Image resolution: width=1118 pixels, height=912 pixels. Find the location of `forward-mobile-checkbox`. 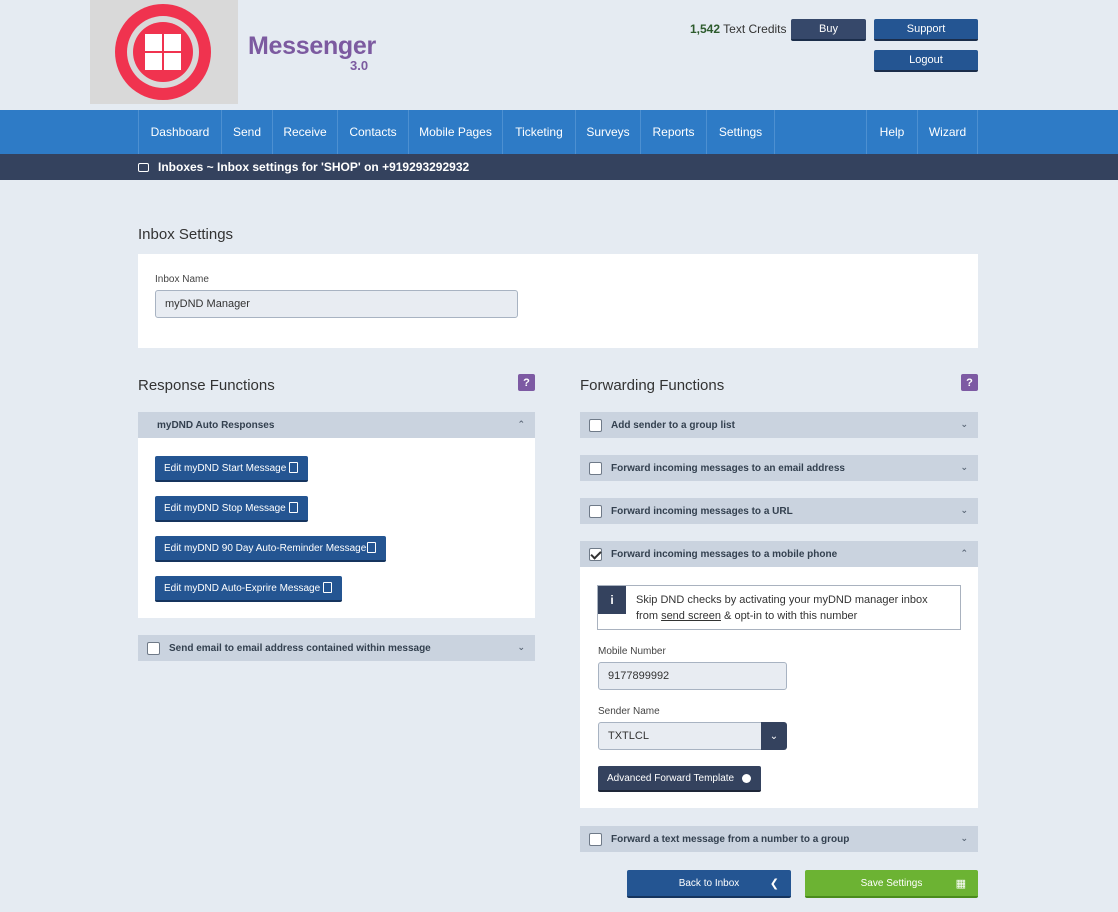

forward-mobile-checkbox is located at coordinates (595, 554).